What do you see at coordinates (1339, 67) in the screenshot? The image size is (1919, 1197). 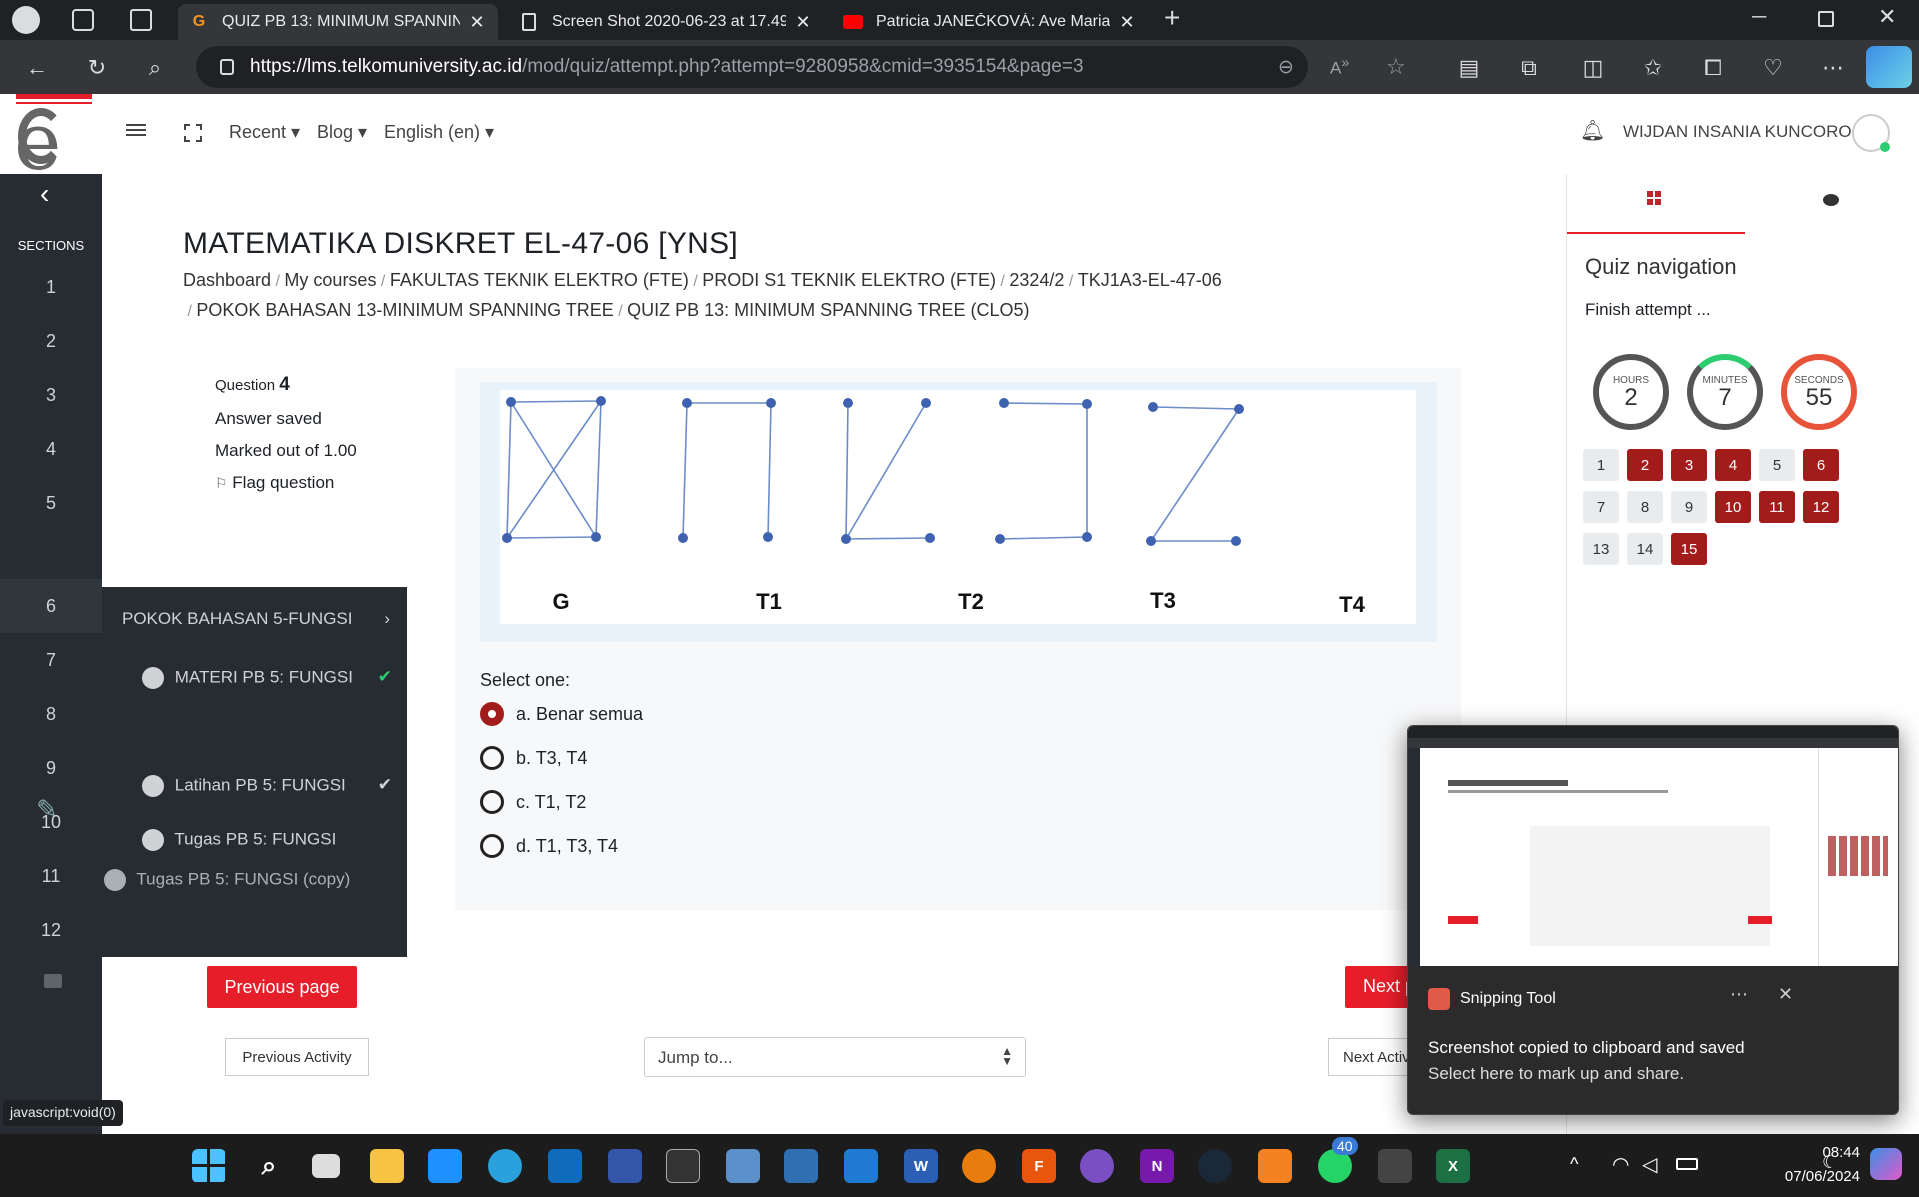 I see `read-aloud-icon: A»` at bounding box center [1339, 67].